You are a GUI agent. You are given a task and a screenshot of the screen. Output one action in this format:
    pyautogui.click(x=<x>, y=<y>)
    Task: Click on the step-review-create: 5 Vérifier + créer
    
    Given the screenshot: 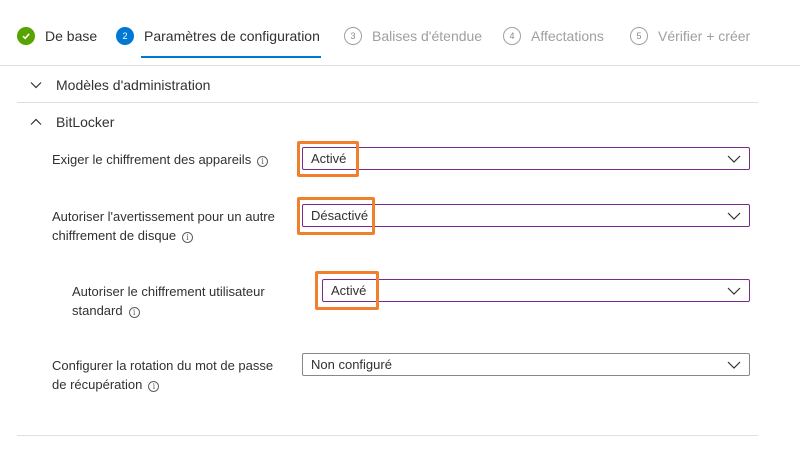 What is the action you would take?
    pyautogui.click(x=690, y=36)
    